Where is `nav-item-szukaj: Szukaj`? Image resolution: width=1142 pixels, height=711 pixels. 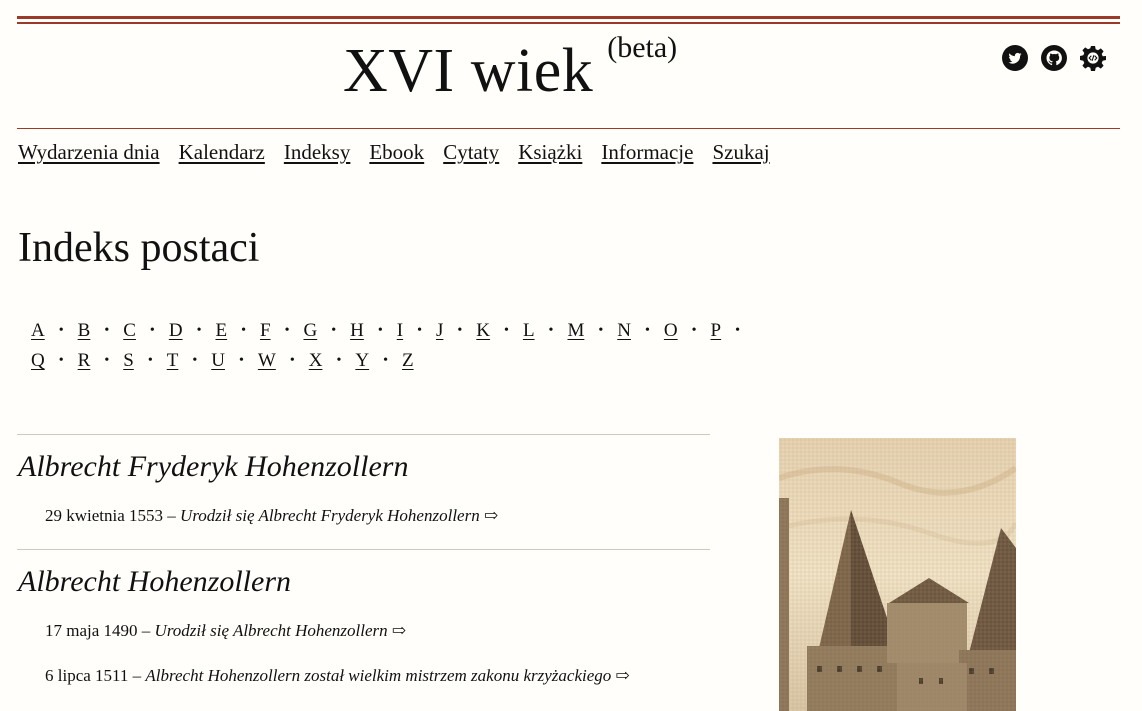 nav-item-szukaj: Szukaj is located at coordinates (740, 152).